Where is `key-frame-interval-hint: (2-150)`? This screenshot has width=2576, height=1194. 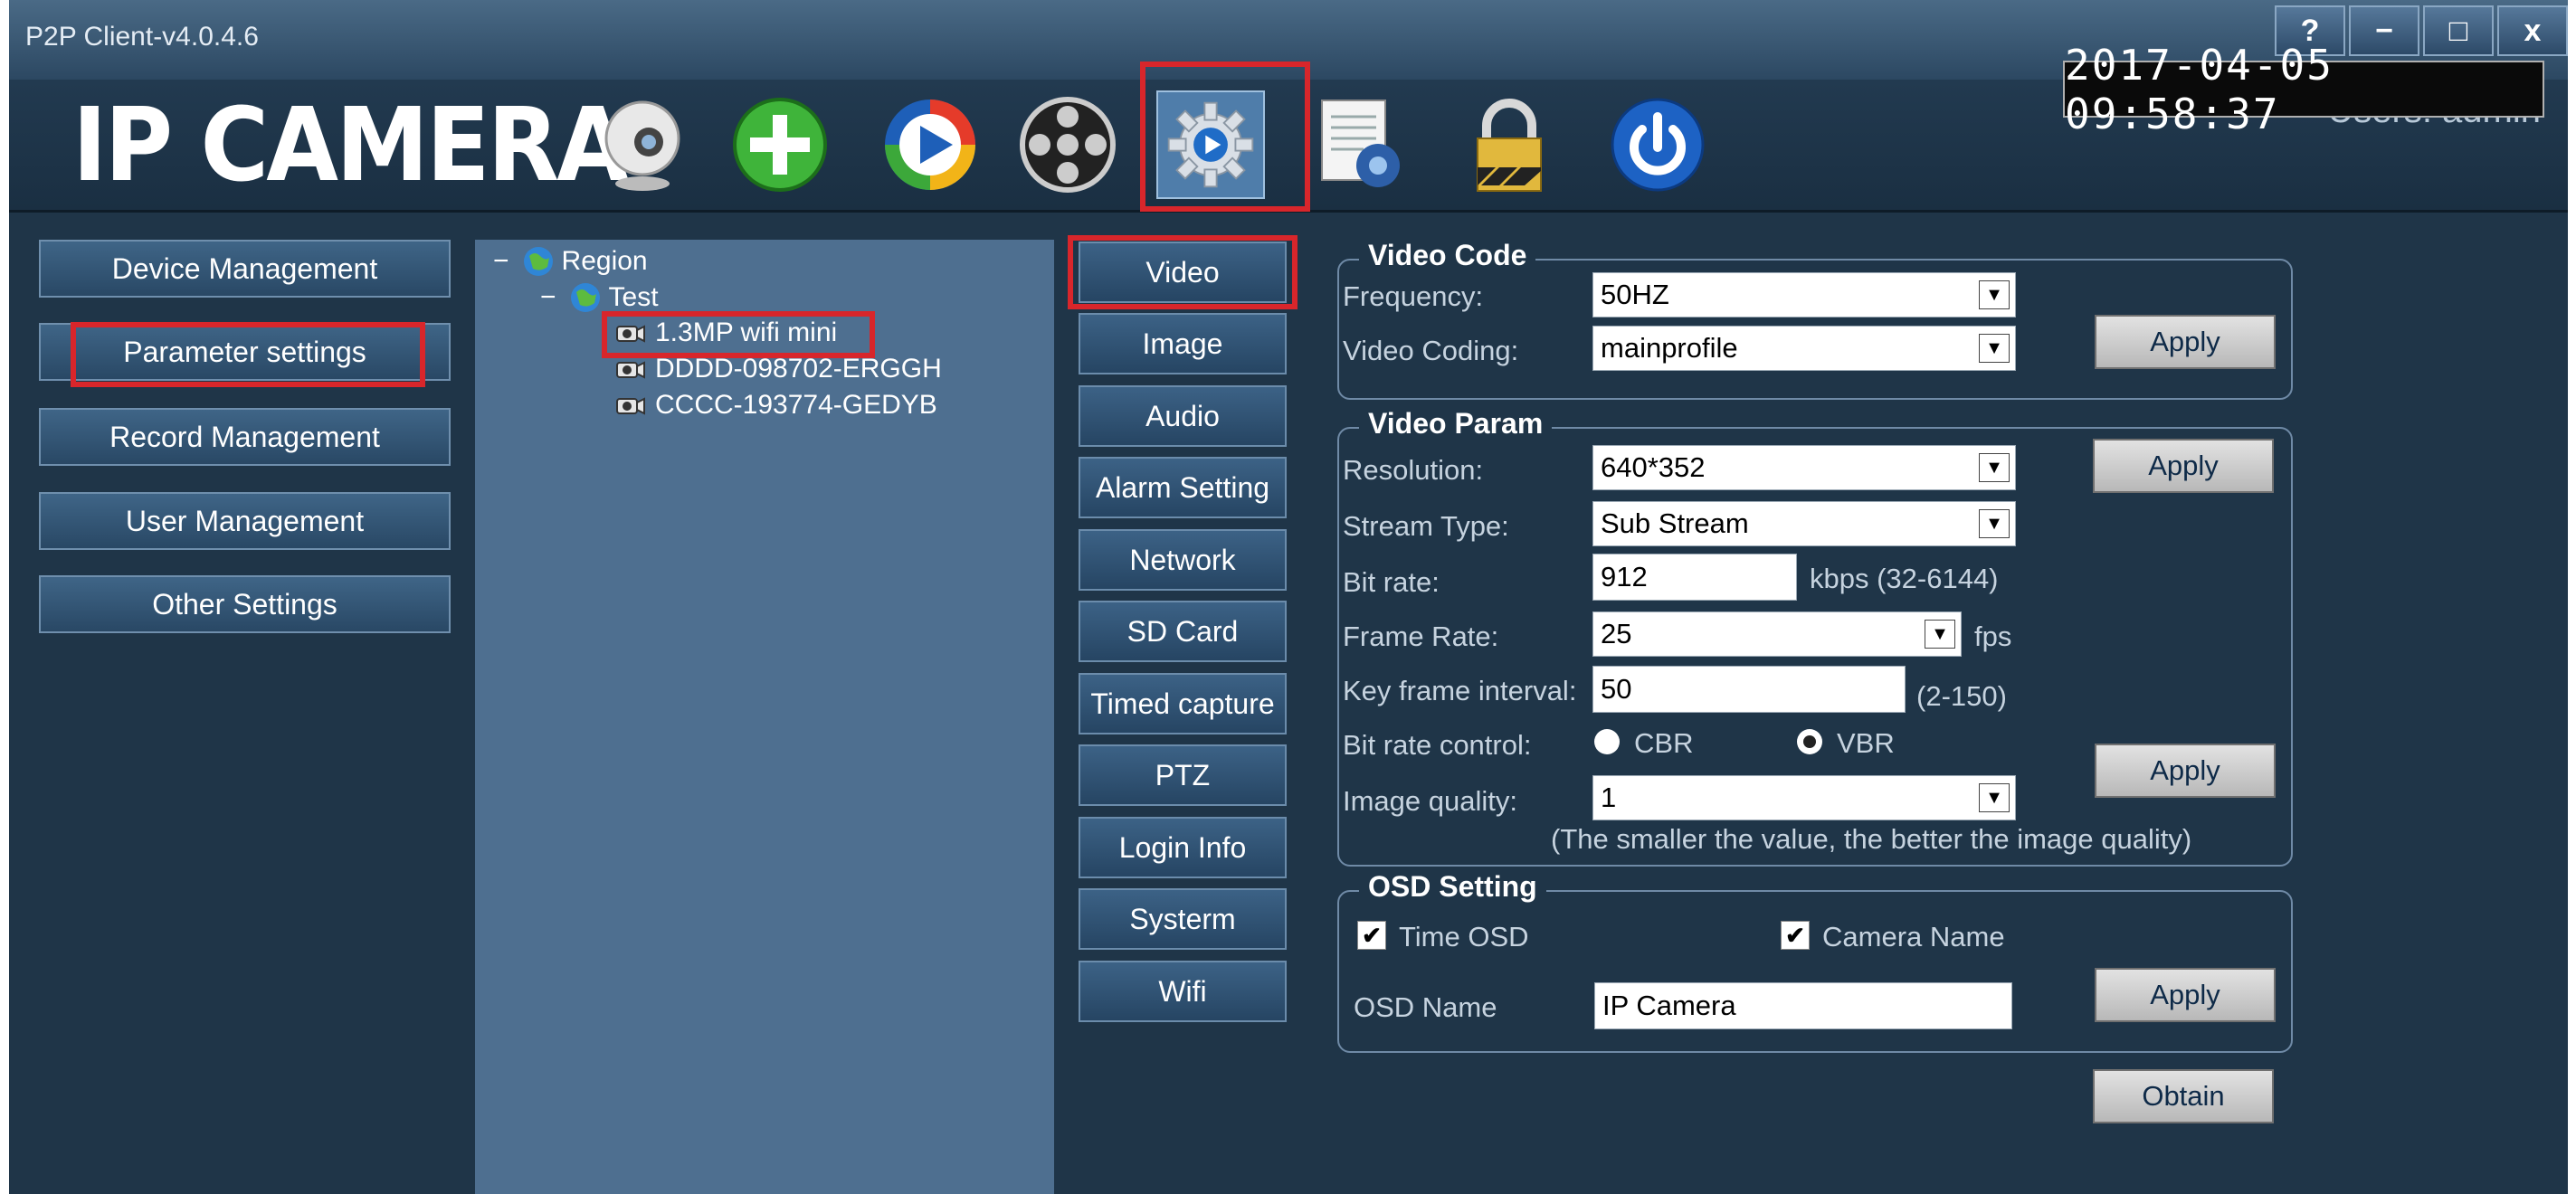
key-frame-interval-hint: (2-150) is located at coordinates (1961, 696).